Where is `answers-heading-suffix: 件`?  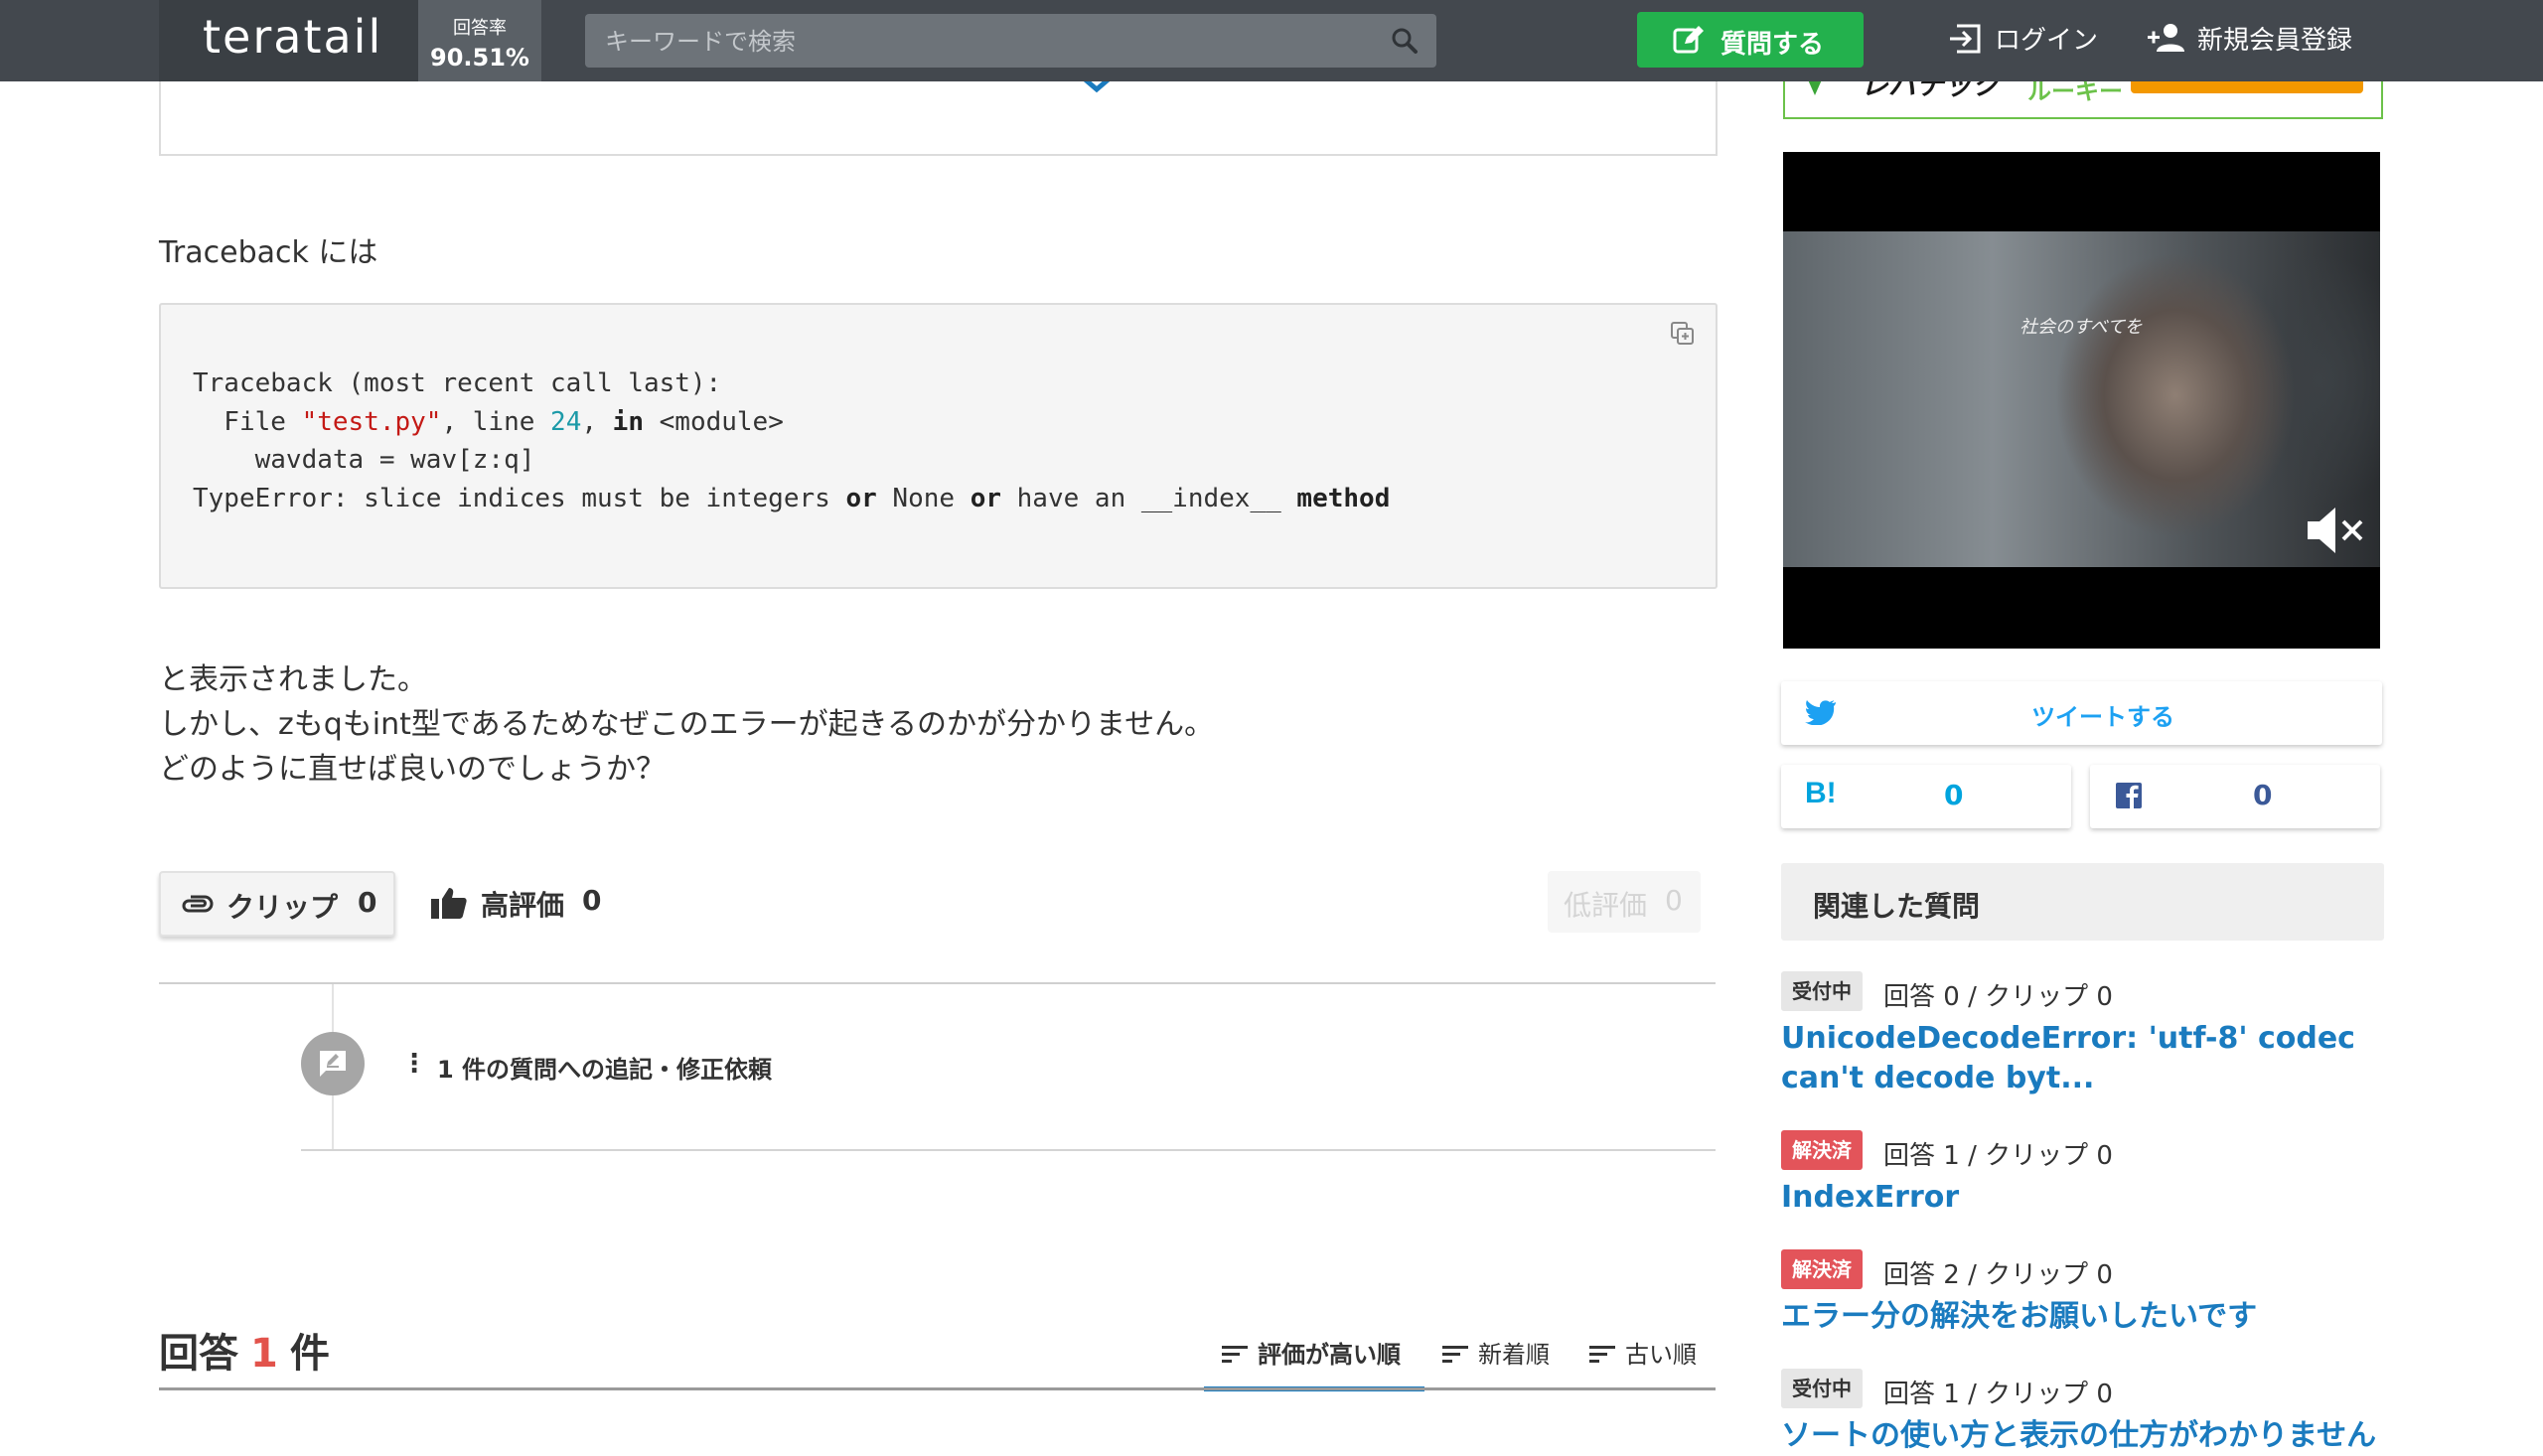
answers-heading-suffix: 件 is located at coordinates (309, 1354).